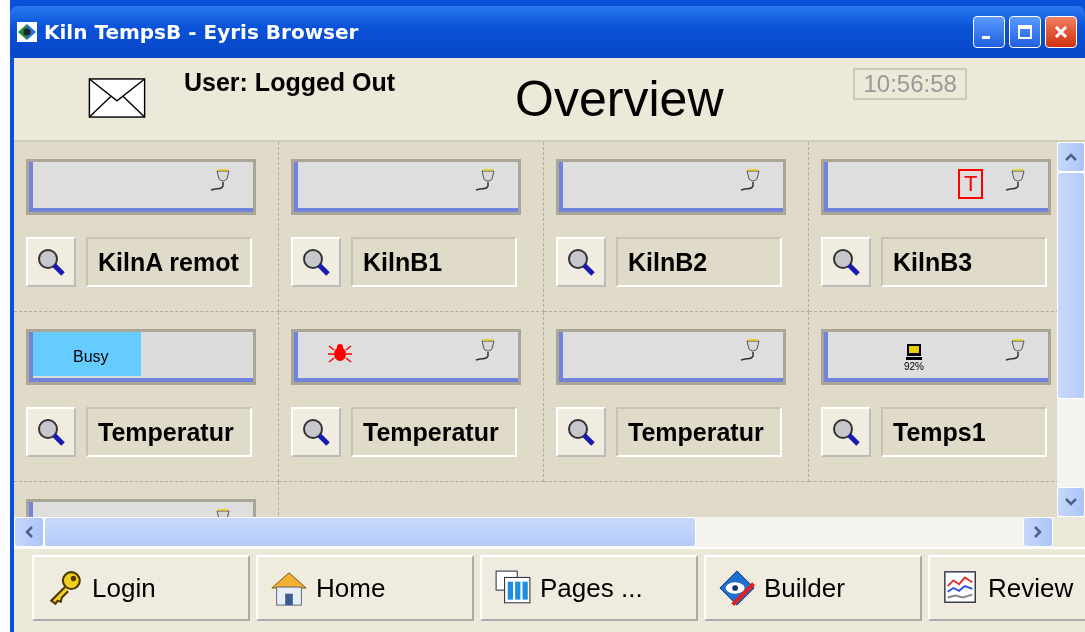  Describe the element at coordinates (619, 99) in the screenshot. I see `page-title: Overview` at that location.